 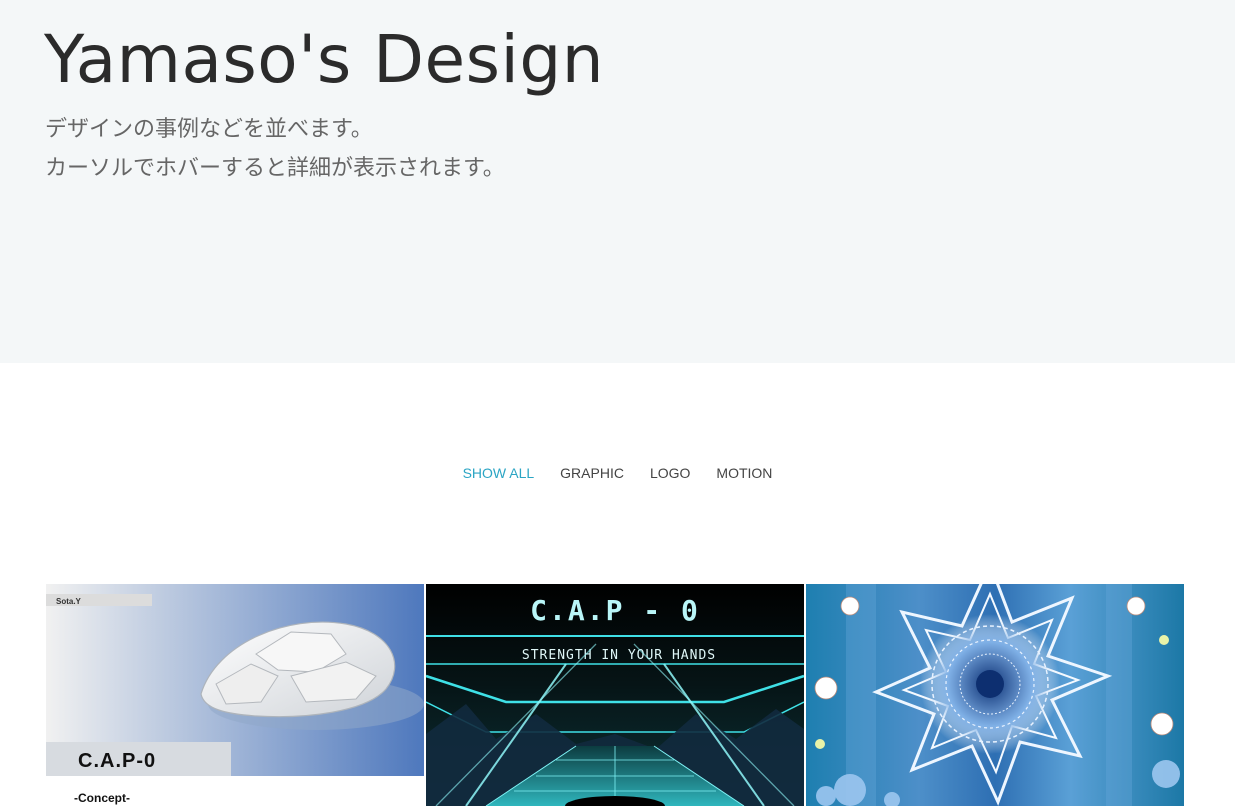 What do you see at coordinates (619, 655) in the screenshot?
I see `cap0-strength-tagline: STRENGTH IN YOUR HANDS` at bounding box center [619, 655].